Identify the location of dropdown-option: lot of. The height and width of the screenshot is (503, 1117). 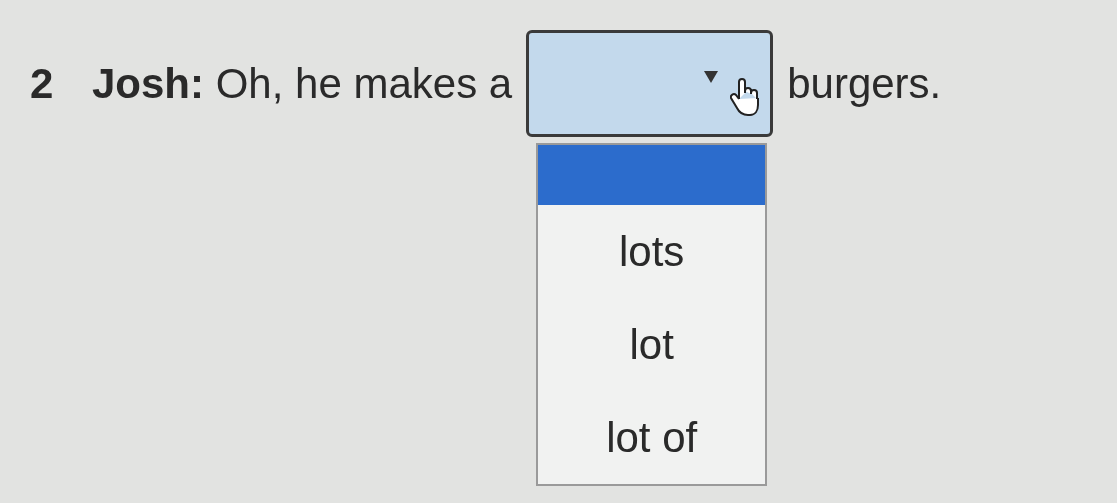
(652, 437).